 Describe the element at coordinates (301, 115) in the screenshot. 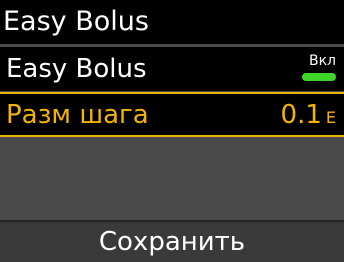

I see `step-size-value: 0.1` at that location.